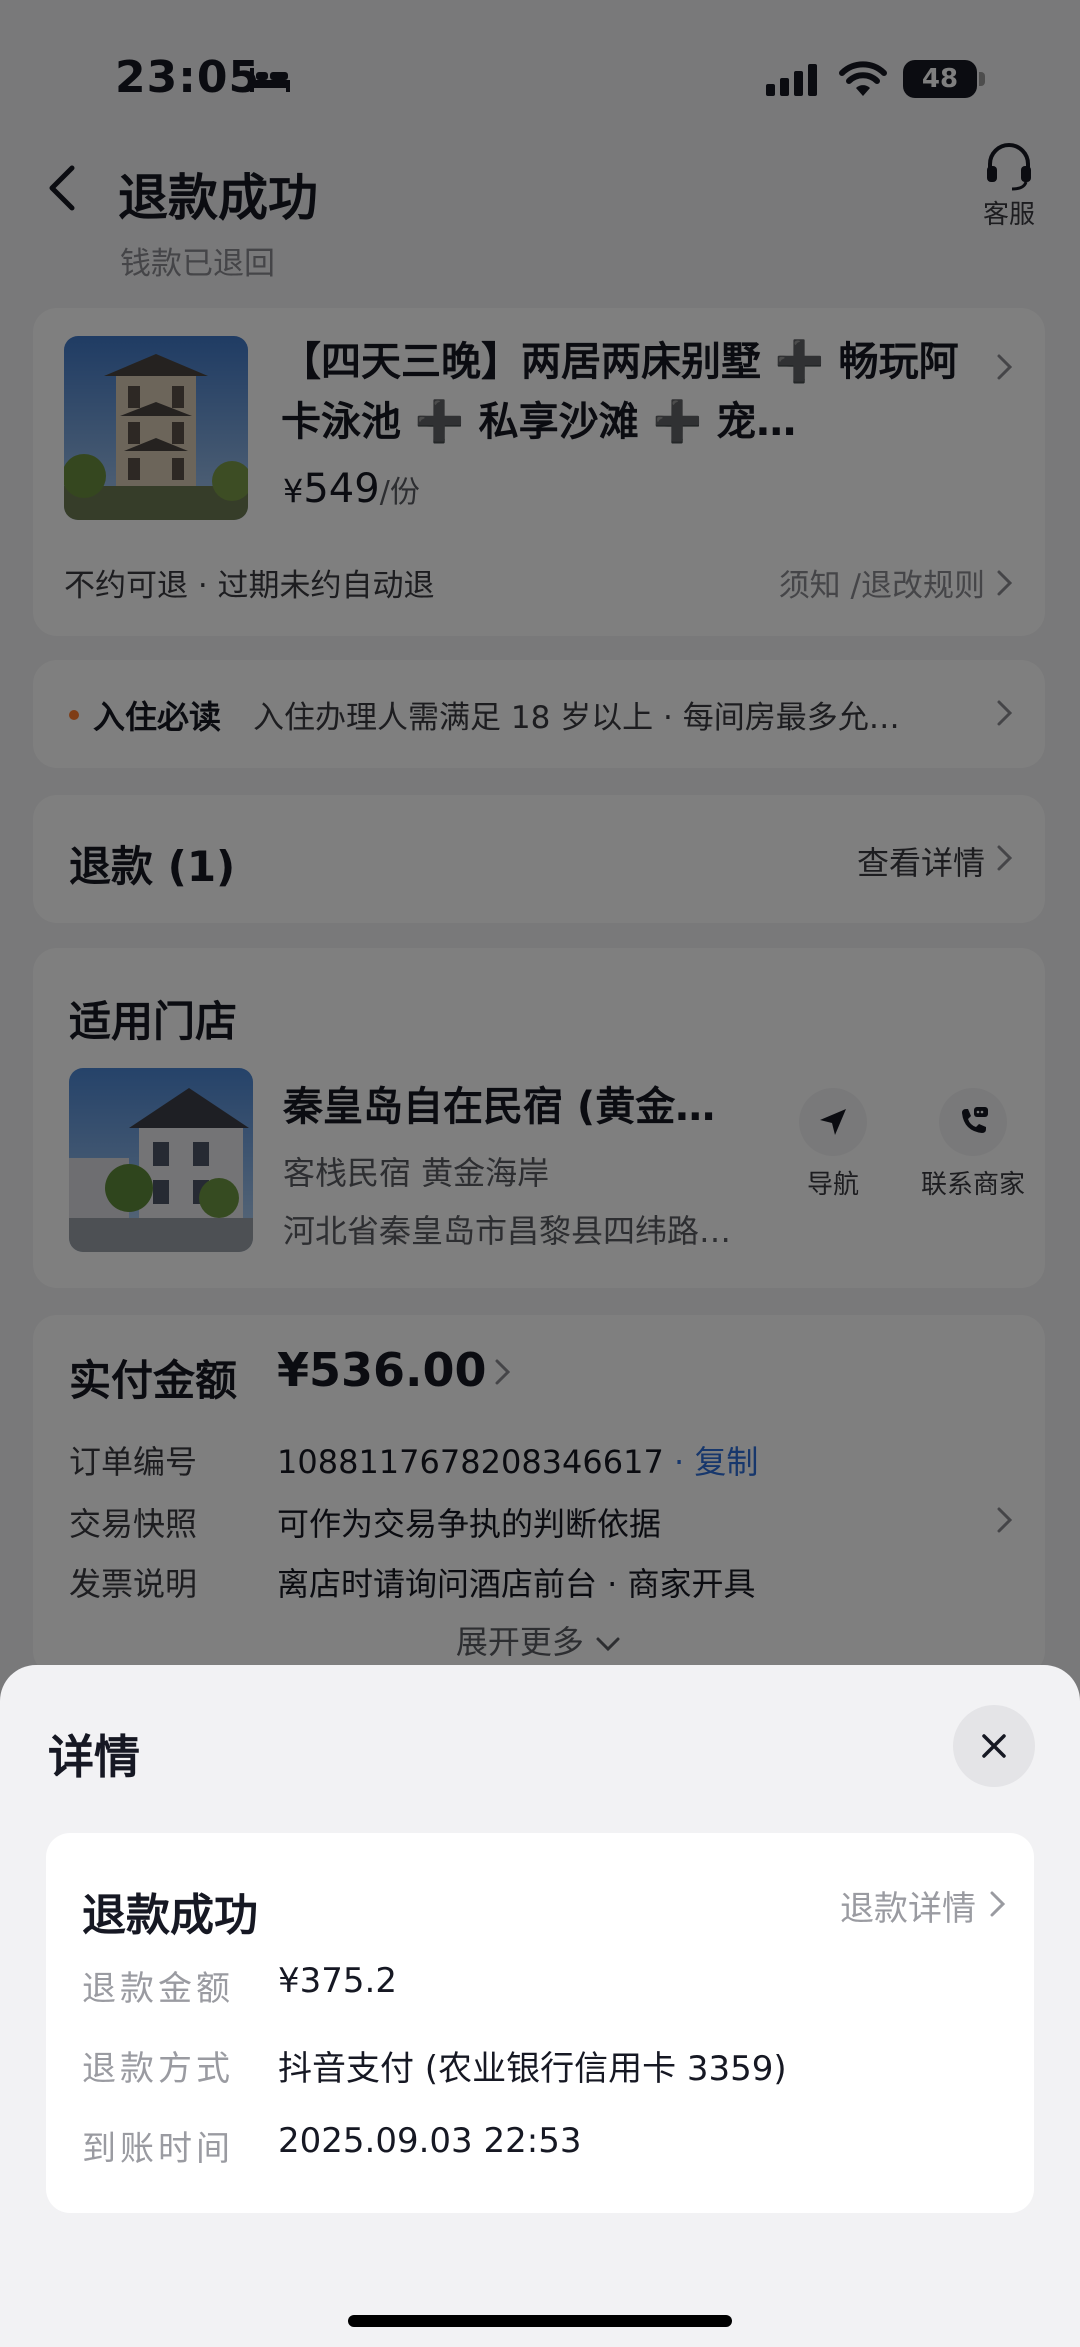  I want to click on close-icon, so click(994, 1746).